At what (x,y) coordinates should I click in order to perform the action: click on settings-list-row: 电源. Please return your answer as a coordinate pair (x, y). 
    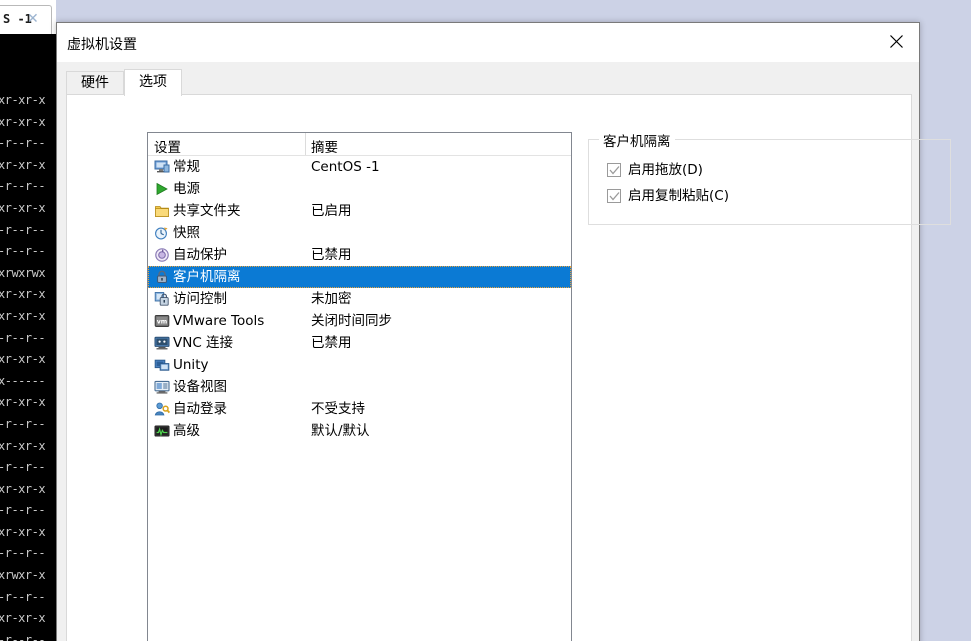
    Looking at the image, I should click on (359, 189).